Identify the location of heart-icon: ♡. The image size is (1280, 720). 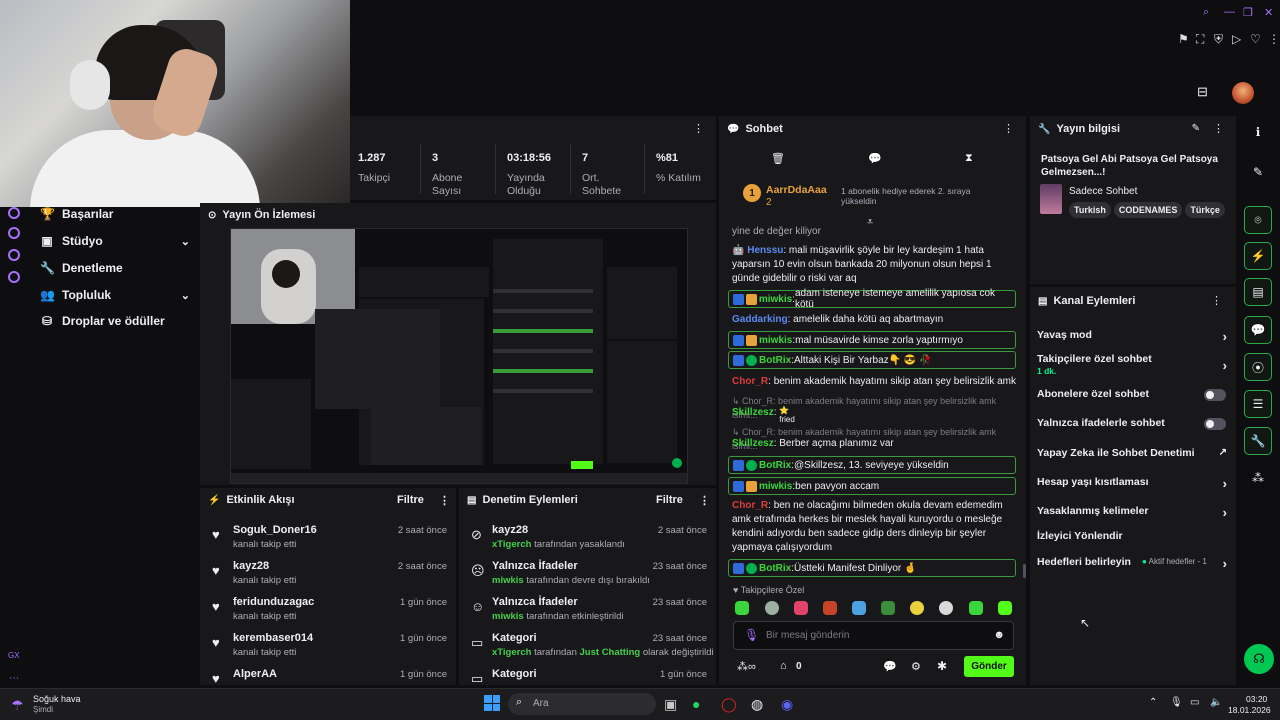
(1255, 39).